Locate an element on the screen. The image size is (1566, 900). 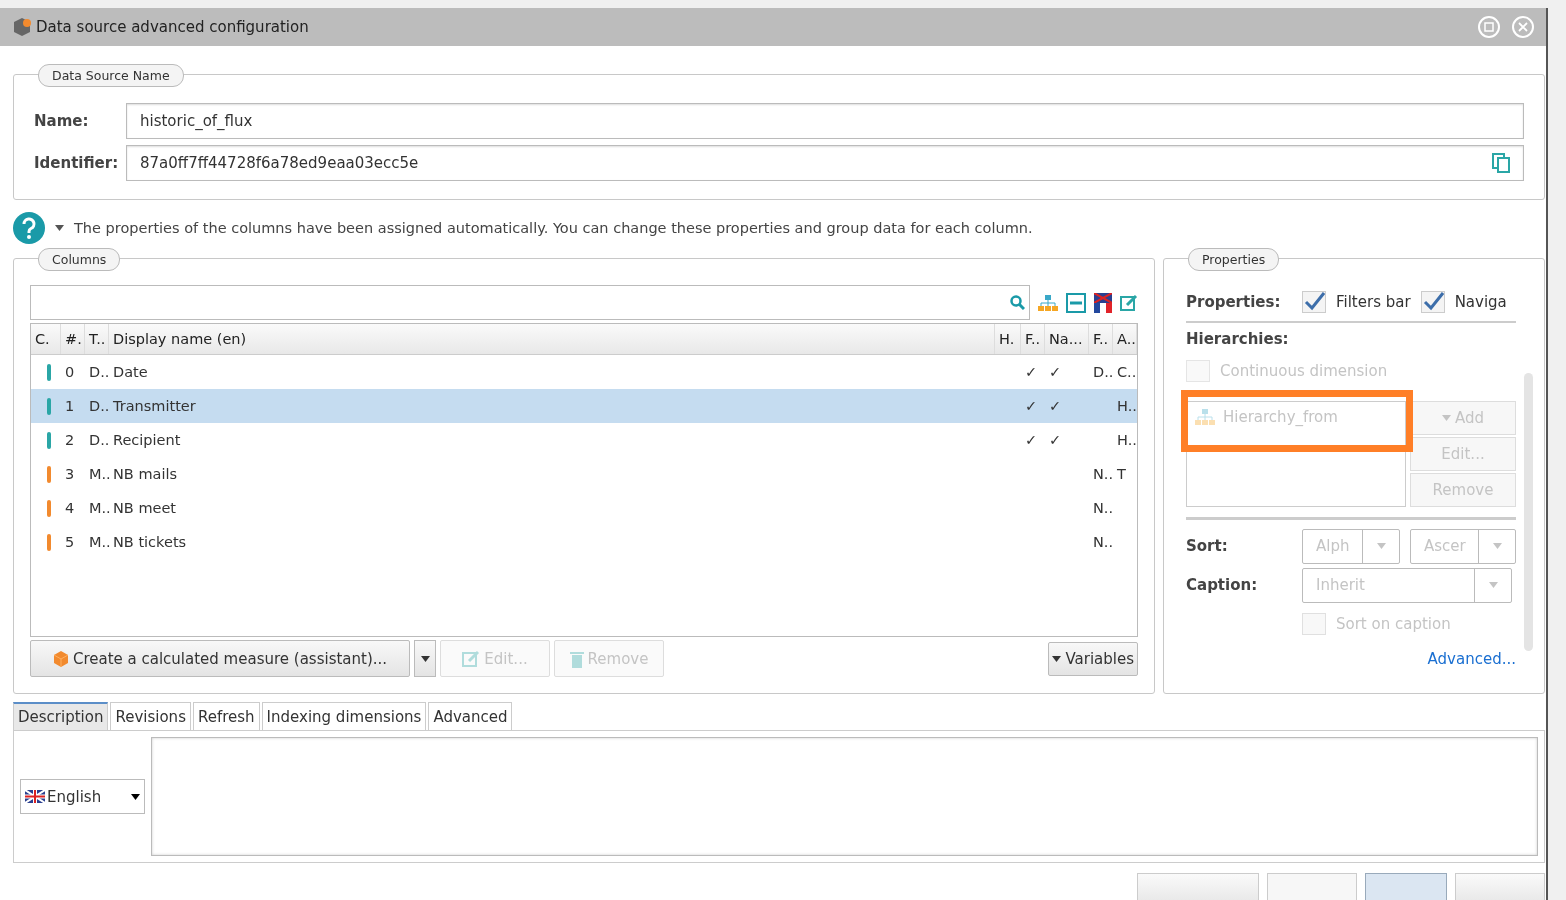
field-label: Sort: is located at coordinates (1207, 546).